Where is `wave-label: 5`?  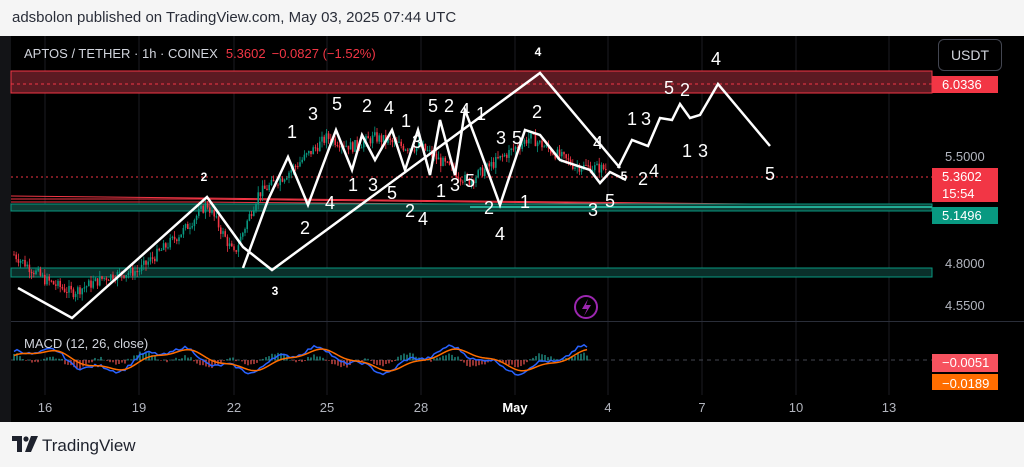
wave-label: 5 is located at coordinates (770, 174).